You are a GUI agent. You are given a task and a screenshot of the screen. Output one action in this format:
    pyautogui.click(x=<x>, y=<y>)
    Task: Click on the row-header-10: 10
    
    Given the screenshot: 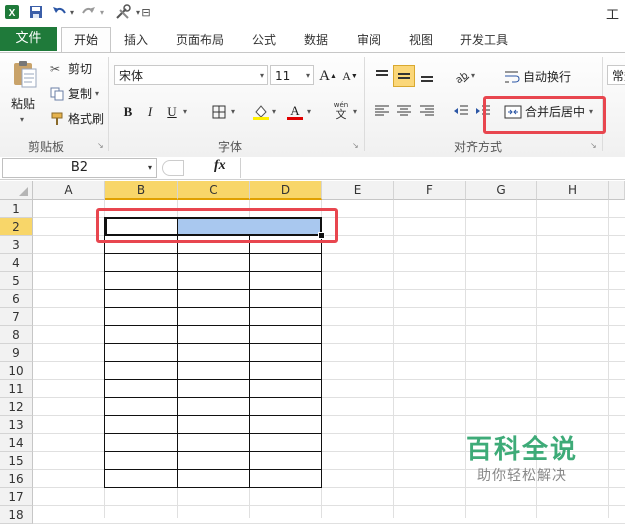 What is the action you would take?
    pyautogui.click(x=16, y=371)
    